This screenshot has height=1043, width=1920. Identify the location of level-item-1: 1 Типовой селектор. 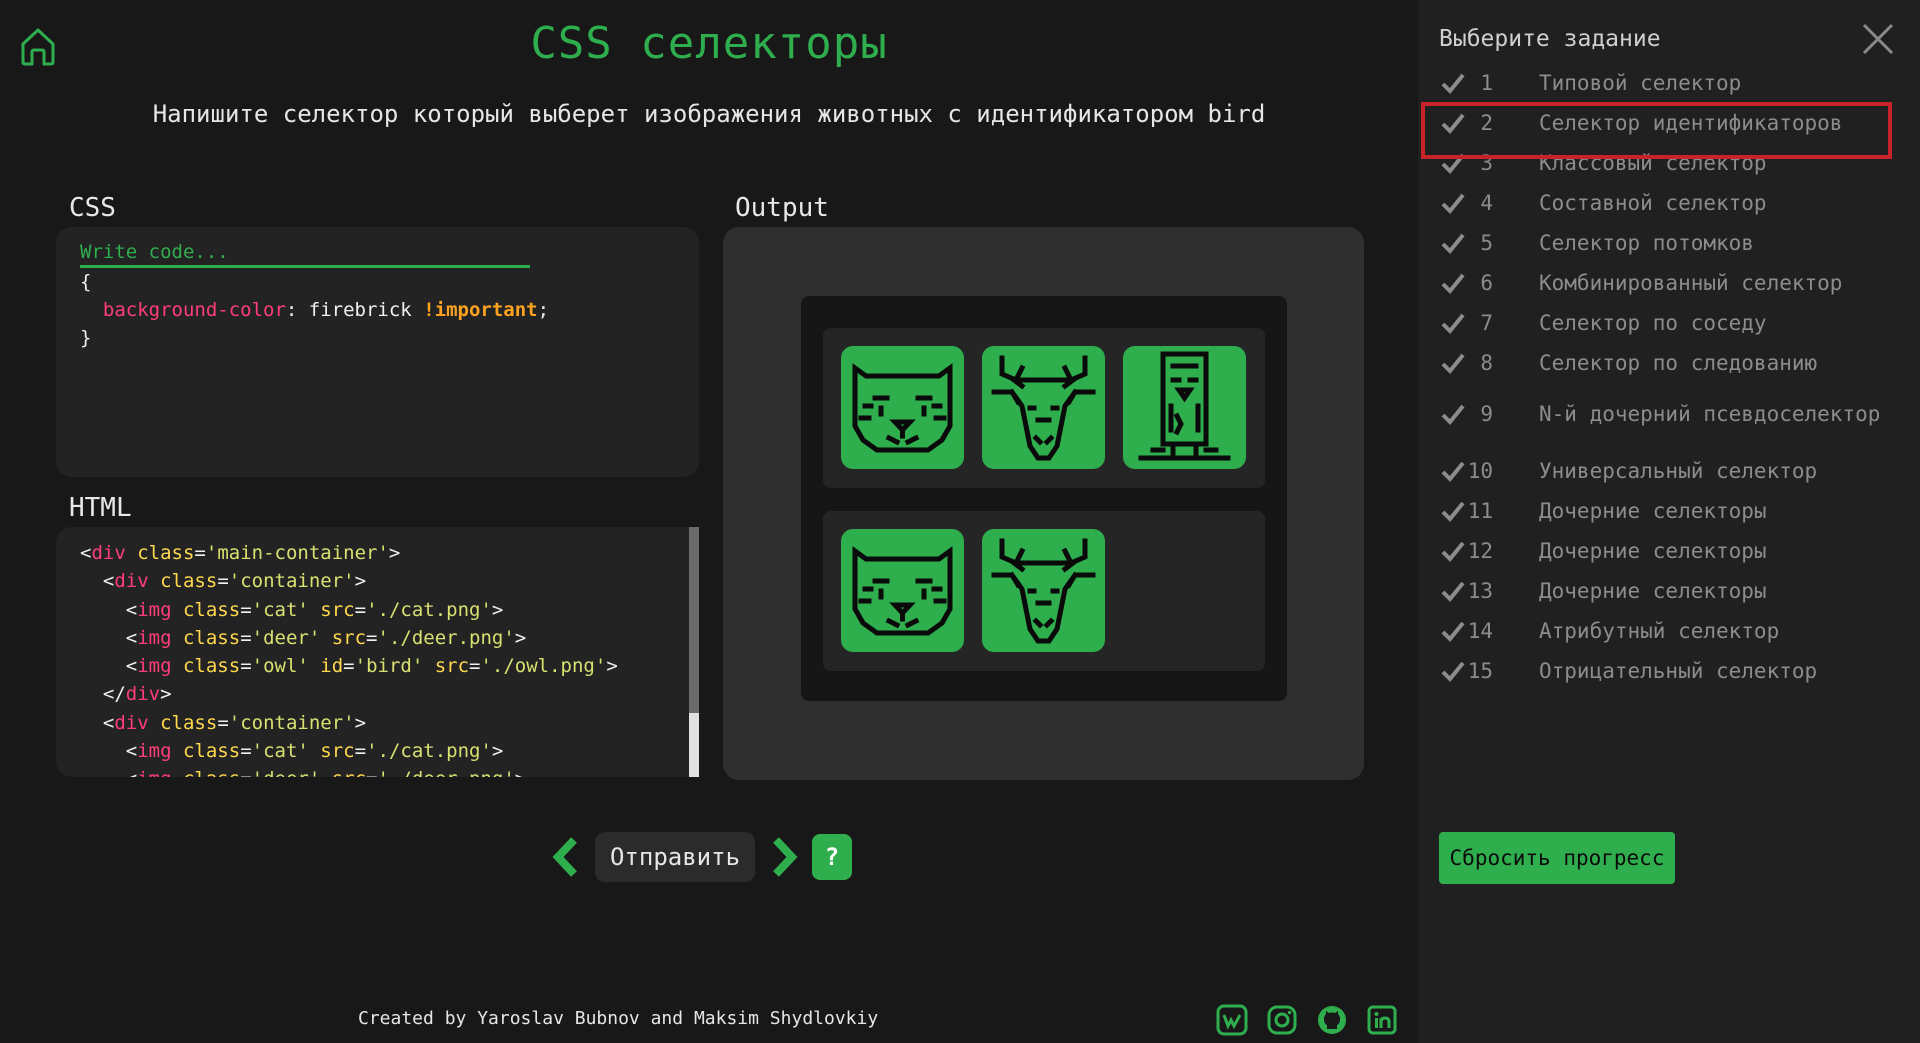
(1669, 83).